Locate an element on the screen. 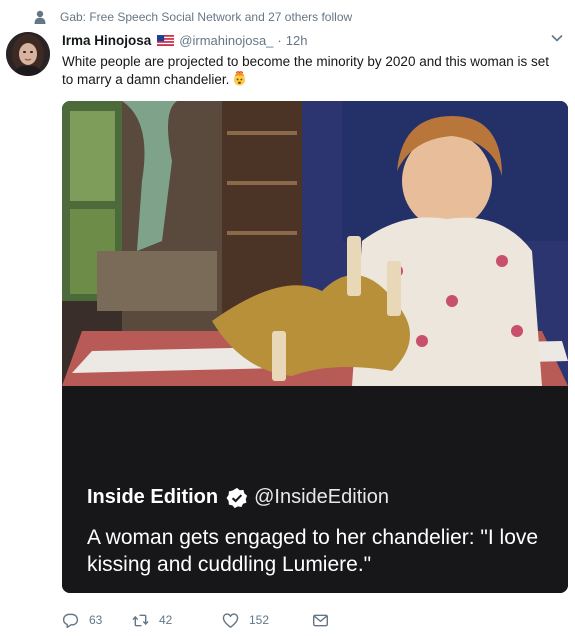 Image resolution: width=575 pixels, height=636 pixels. reply-count: 63 is located at coordinates (96, 620).